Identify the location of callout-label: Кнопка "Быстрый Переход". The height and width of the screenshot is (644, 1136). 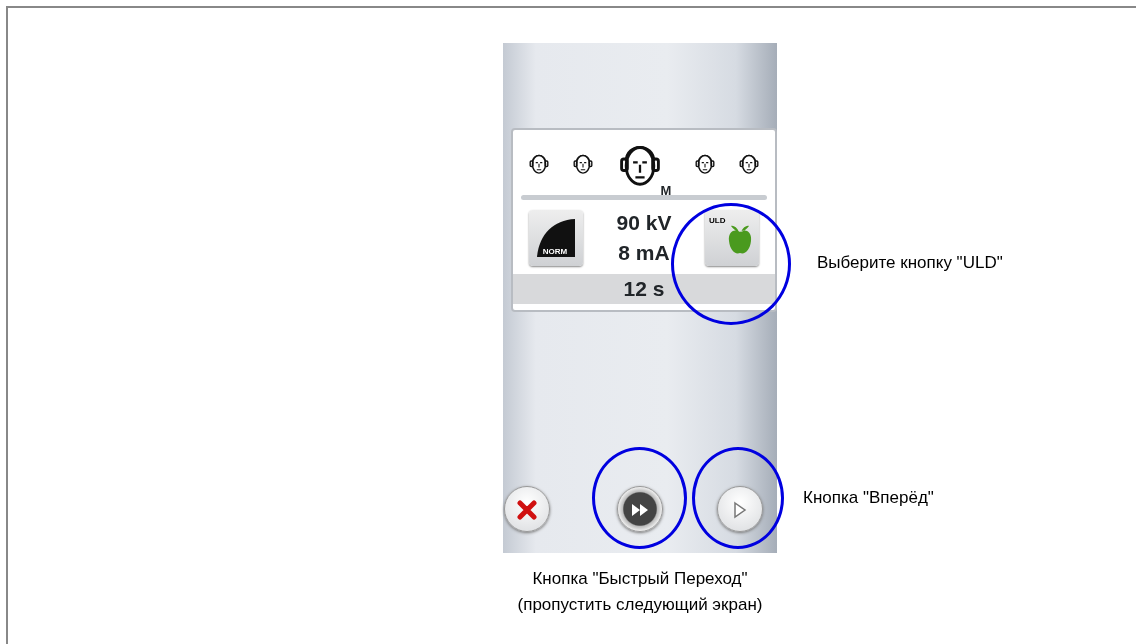
(640, 579).